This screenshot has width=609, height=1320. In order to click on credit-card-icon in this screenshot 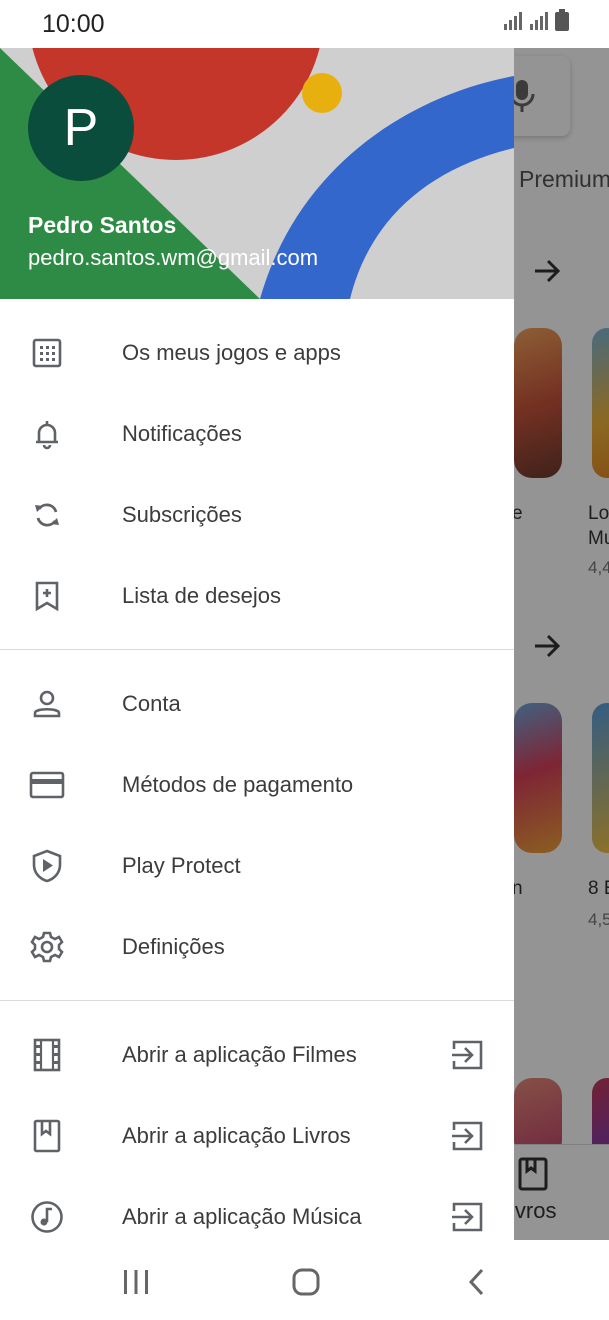, I will do `click(47, 785)`.